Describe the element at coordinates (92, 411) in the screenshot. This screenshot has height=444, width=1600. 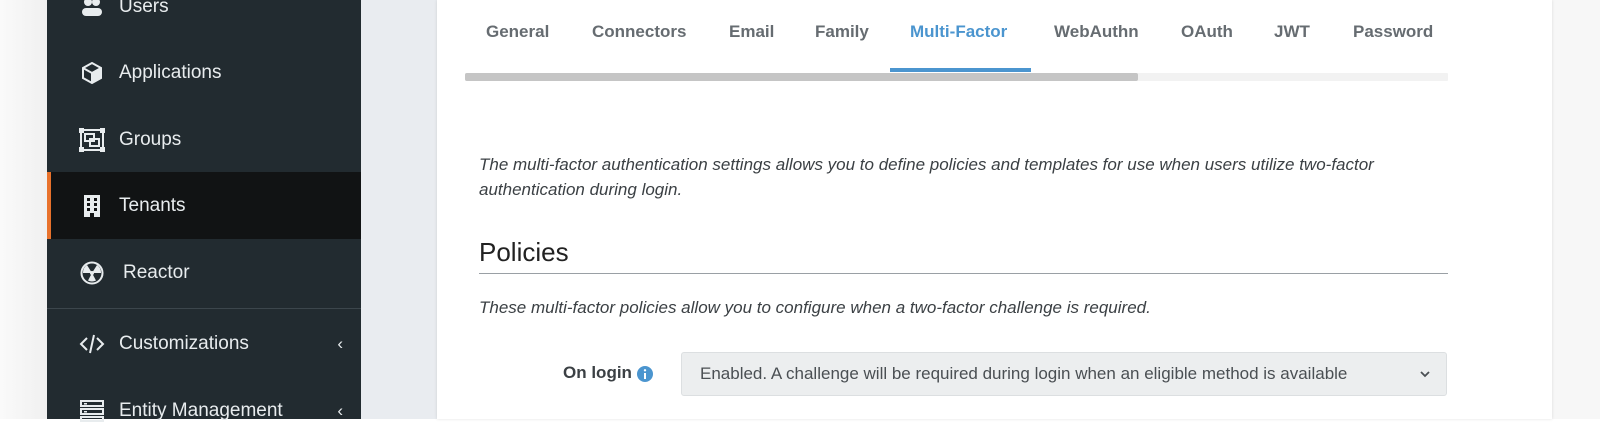
I see `server-icon` at that location.